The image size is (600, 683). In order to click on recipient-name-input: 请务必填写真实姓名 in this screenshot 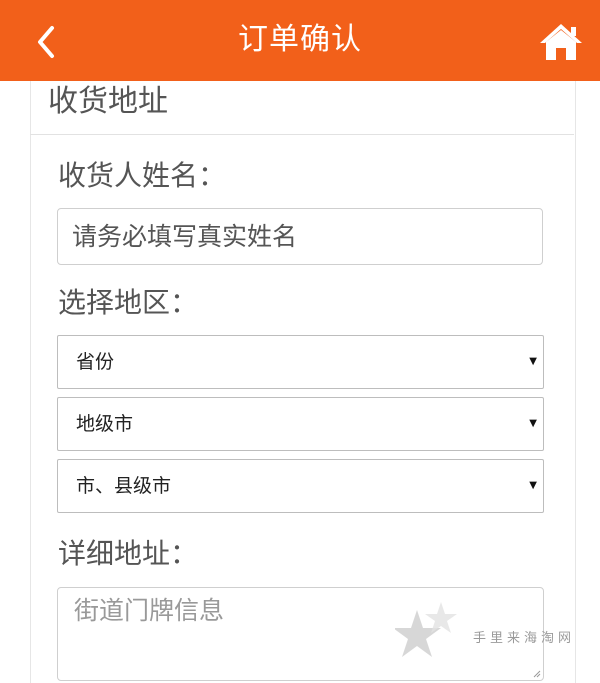, I will do `click(300, 236)`.